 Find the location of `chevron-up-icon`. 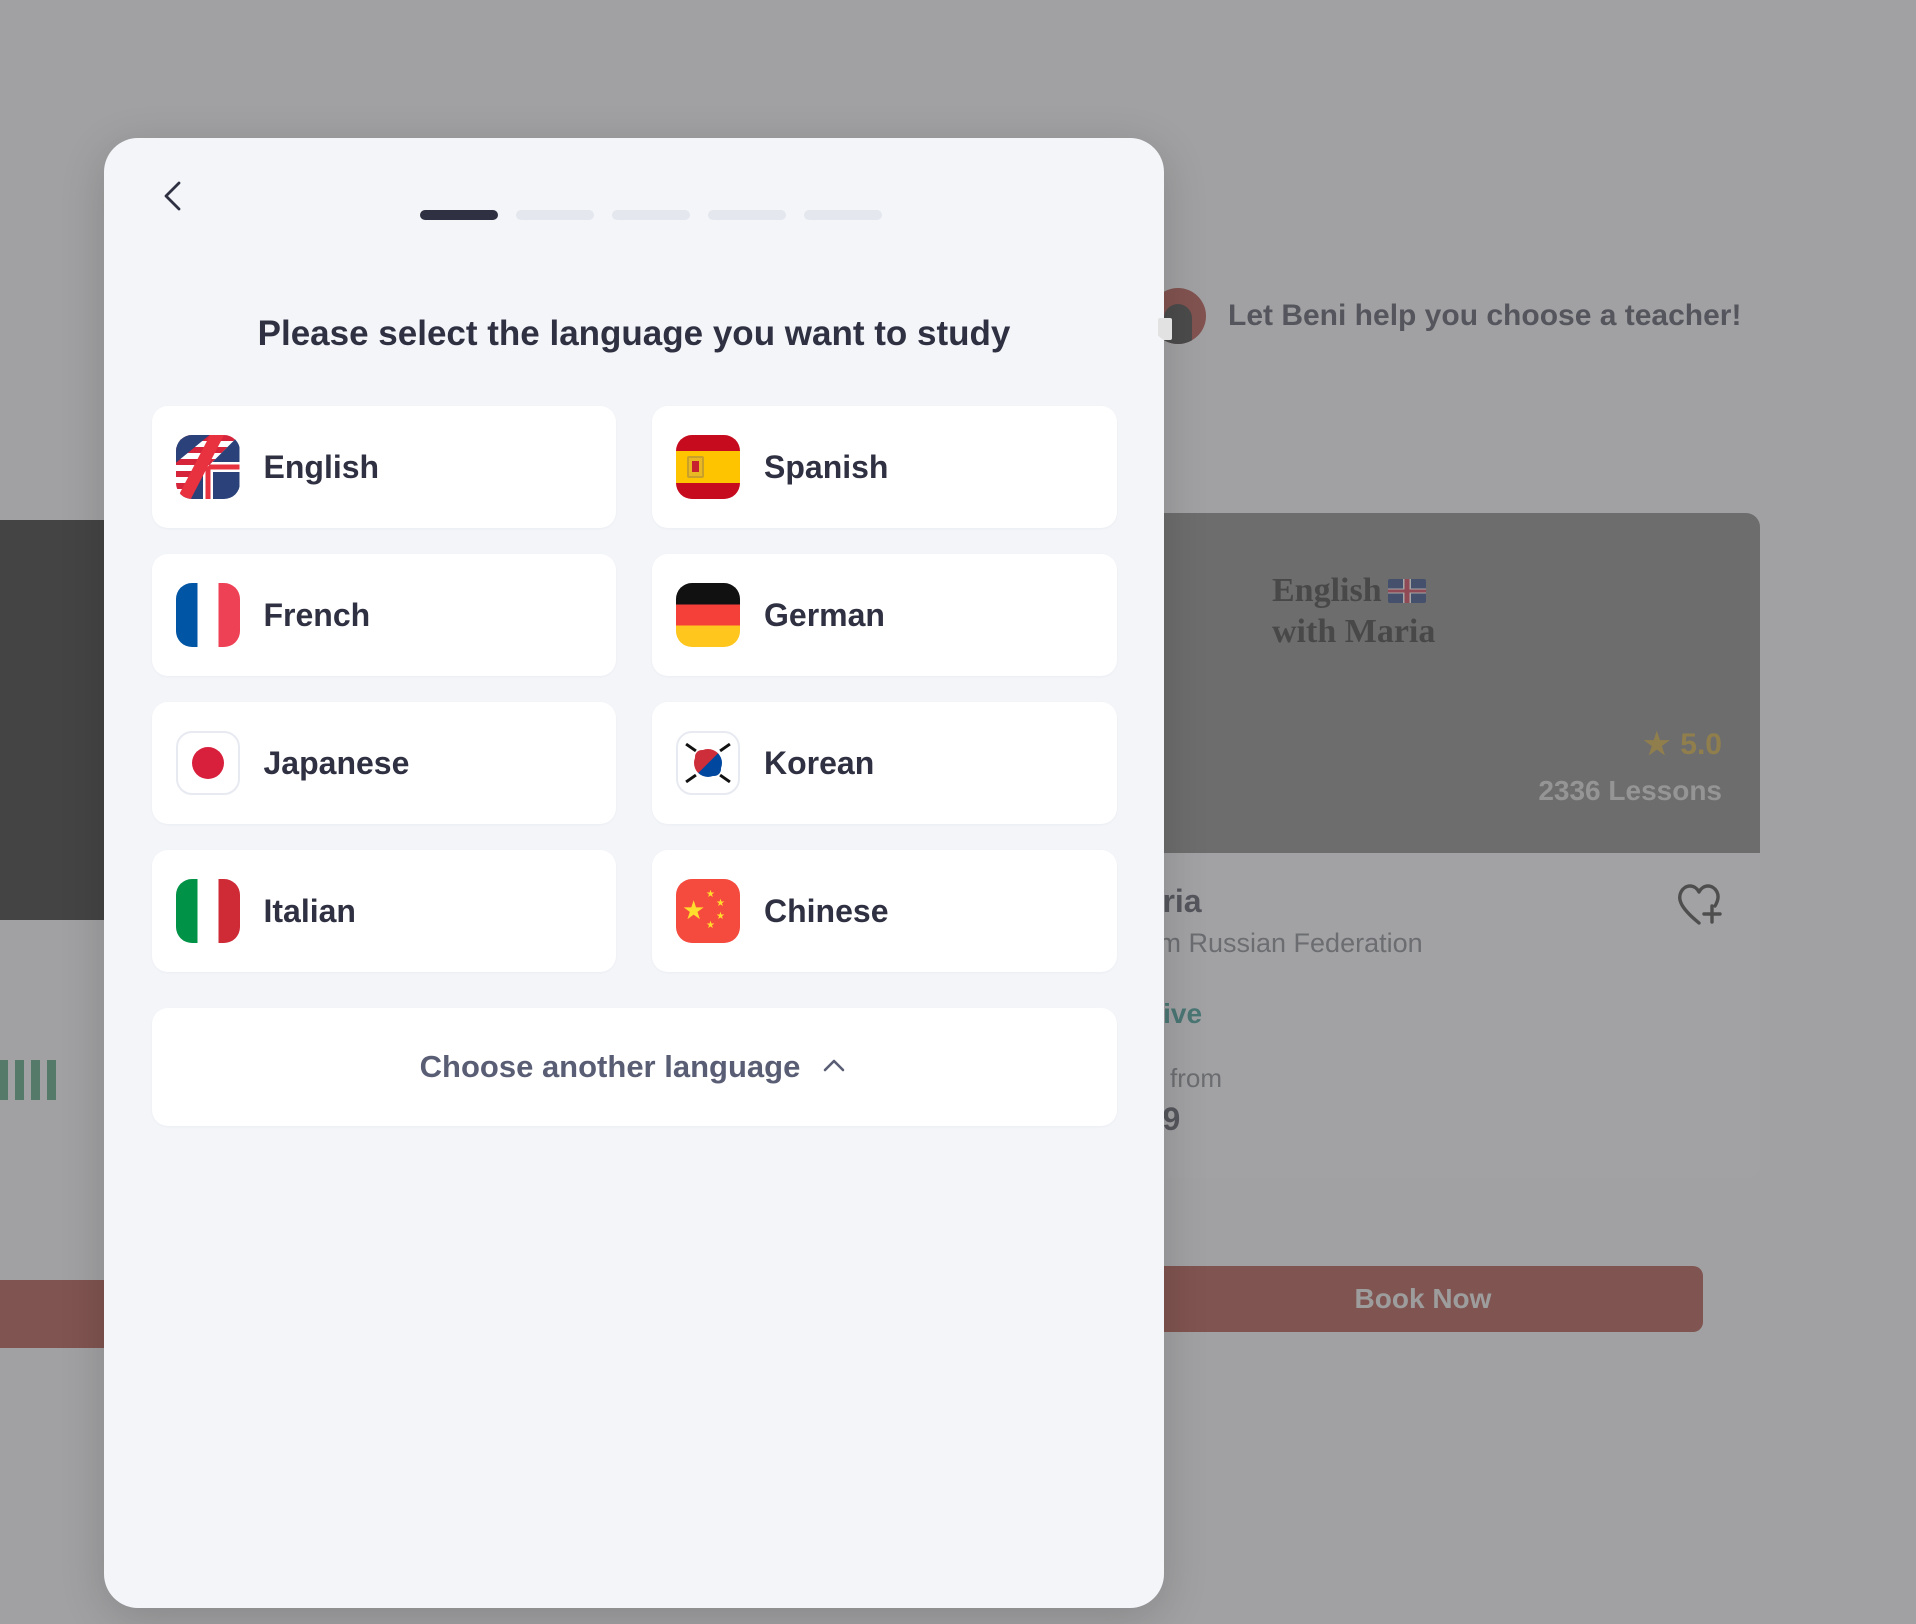

chevron-up-icon is located at coordinates (834, 1067).